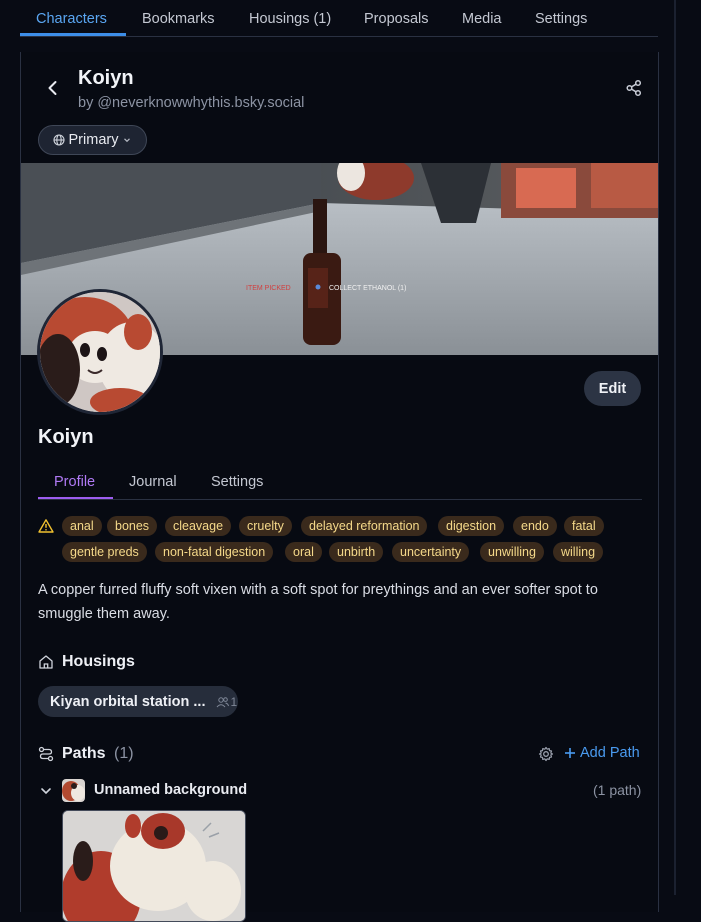 Image resolution: width=701 pixels, height=922 pixels. Describe the element at coordinates (290, 19) in the screenshot. I see `tab-housings: Housings (1)` at that location.